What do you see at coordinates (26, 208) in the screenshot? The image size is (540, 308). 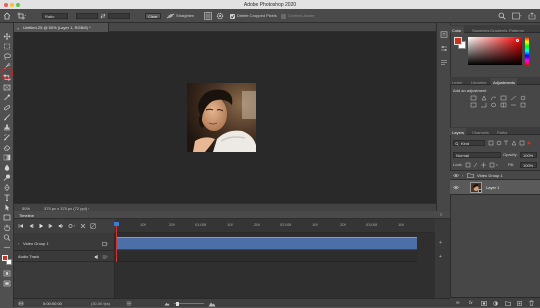 I see `zoom-level: 50%` at bounding box center [26, 208].